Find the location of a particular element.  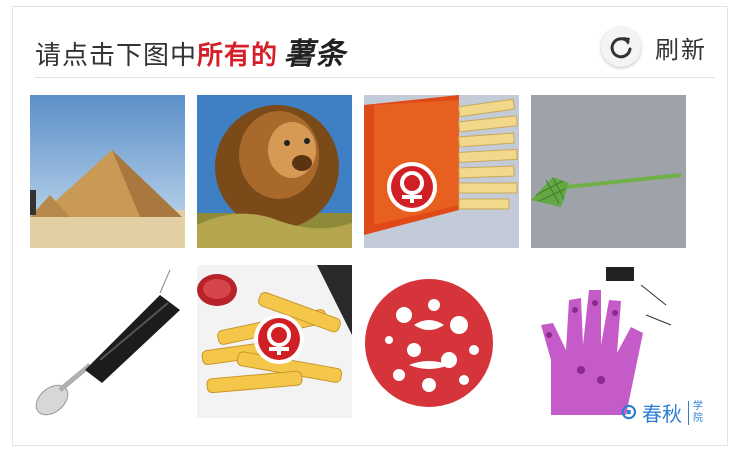

refresh-button: 刷新 is located at coordinates (654, 47).